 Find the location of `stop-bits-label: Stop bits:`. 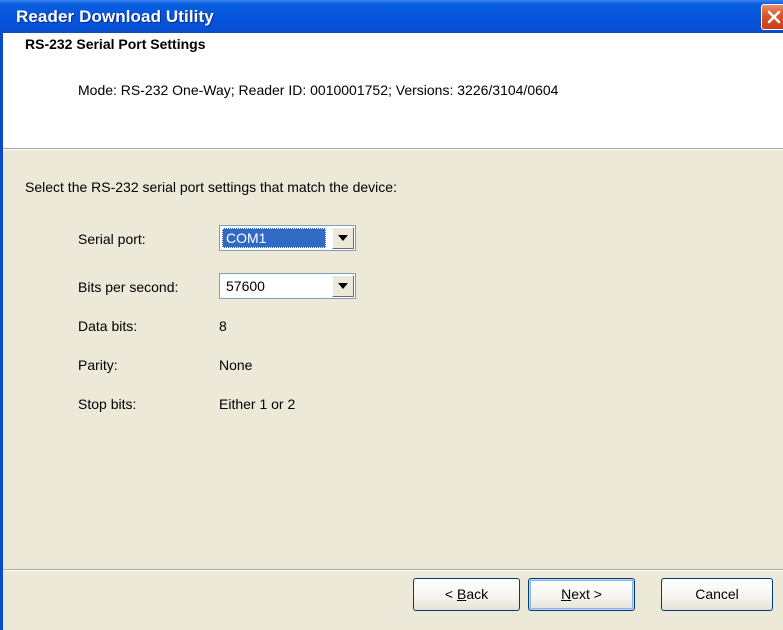

stop-bits-label: Stop bits: is located at coordinates (107, 404).